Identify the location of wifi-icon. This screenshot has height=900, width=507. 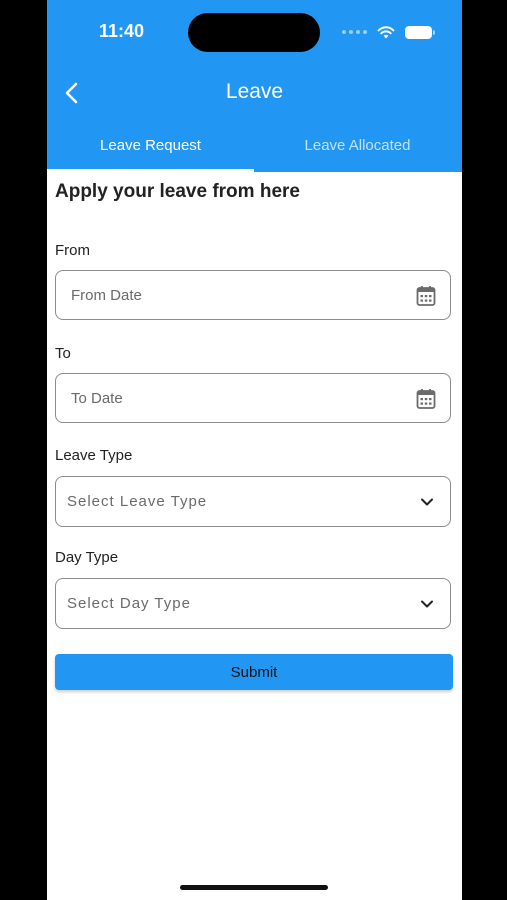
(386, 32).